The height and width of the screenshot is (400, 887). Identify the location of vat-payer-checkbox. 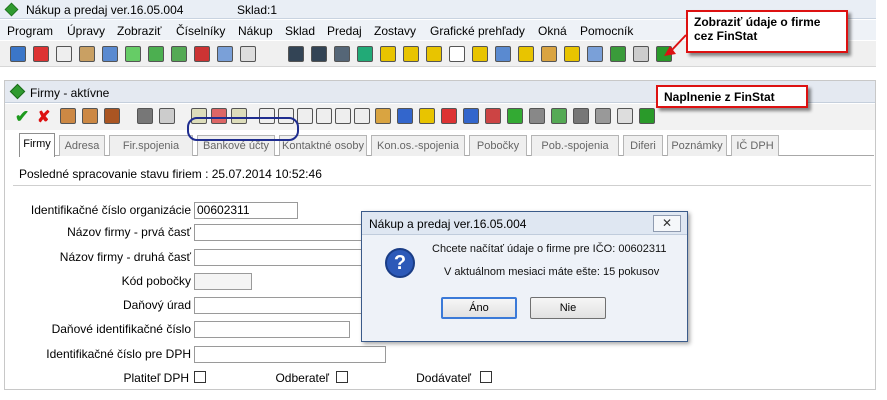
(200, 377).